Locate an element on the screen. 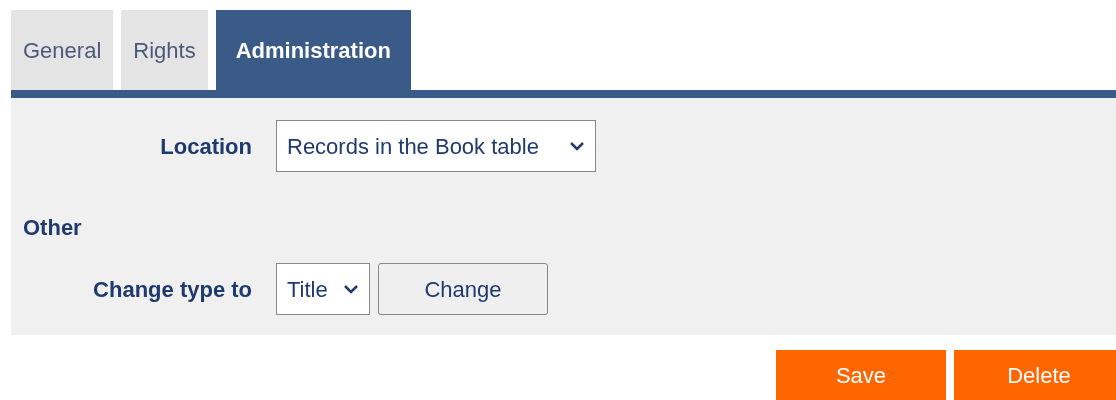  location-dropdown: Records in the Book table is located at coordinates (436, 146).